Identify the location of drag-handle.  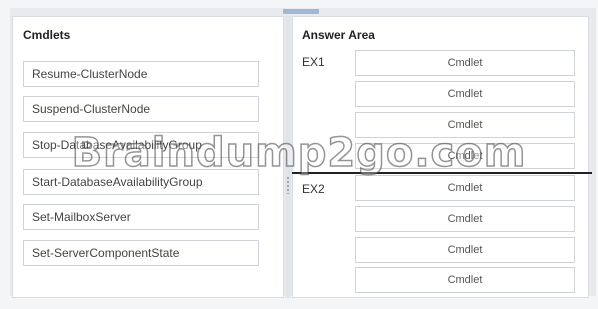
(301, 11).